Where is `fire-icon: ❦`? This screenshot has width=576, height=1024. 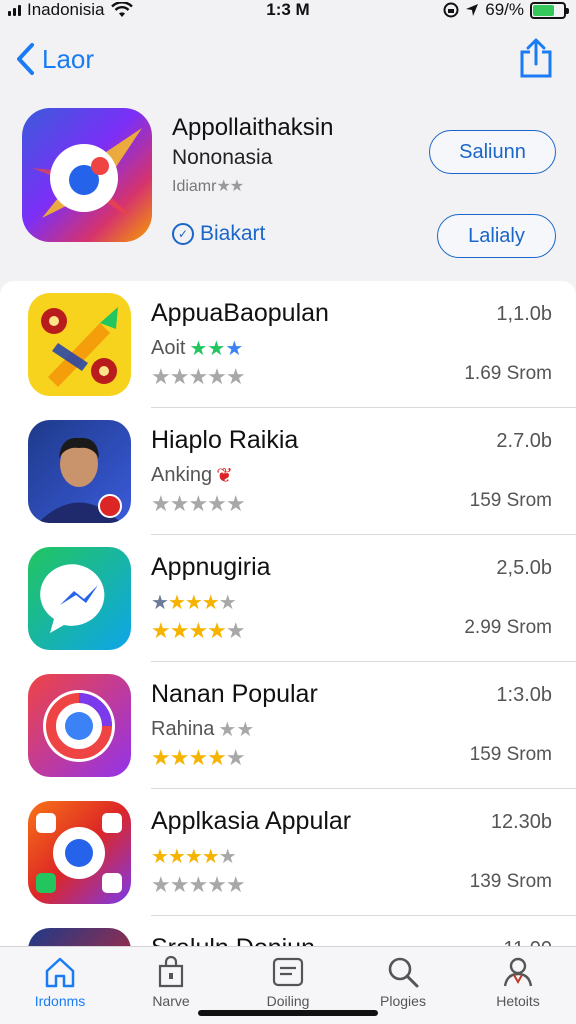
fire-icon: ❦ is located at coordinates (224, 476).